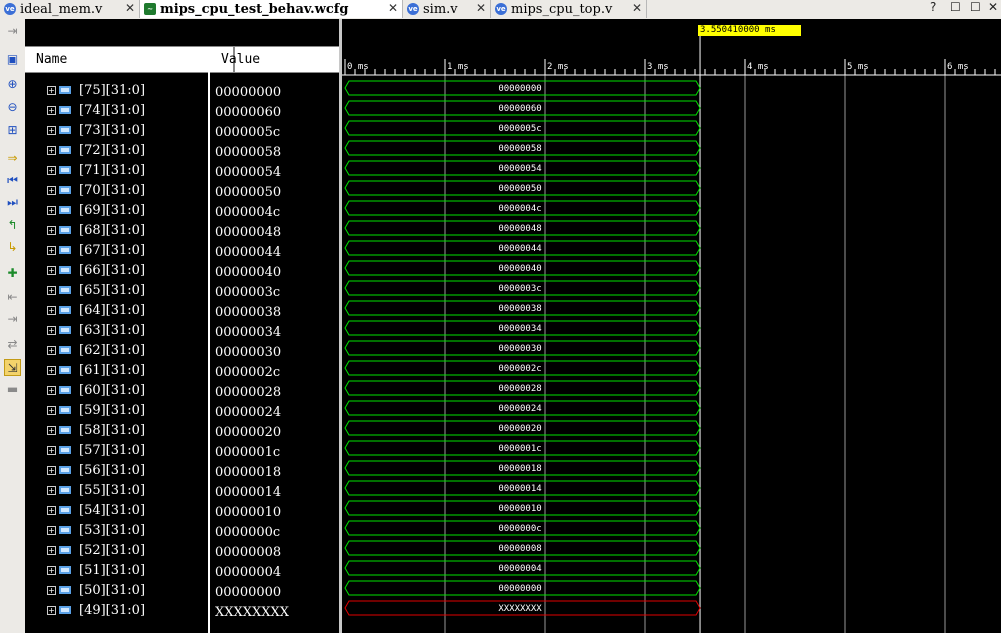  Describe the element at coordinates (182, 491) in the screenshot. I see `signal-row: + [55][31:0] 00000014` at that location.